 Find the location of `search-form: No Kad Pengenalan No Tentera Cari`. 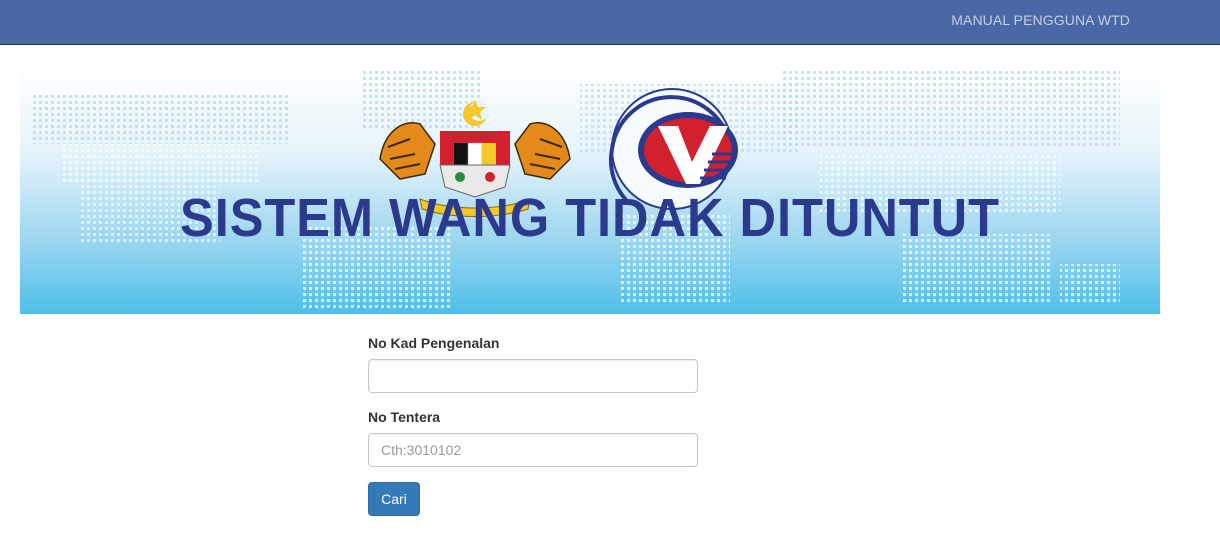

search-form: No Kad Pengenalan No Tentera Cari is located at coordinates (533, 425).